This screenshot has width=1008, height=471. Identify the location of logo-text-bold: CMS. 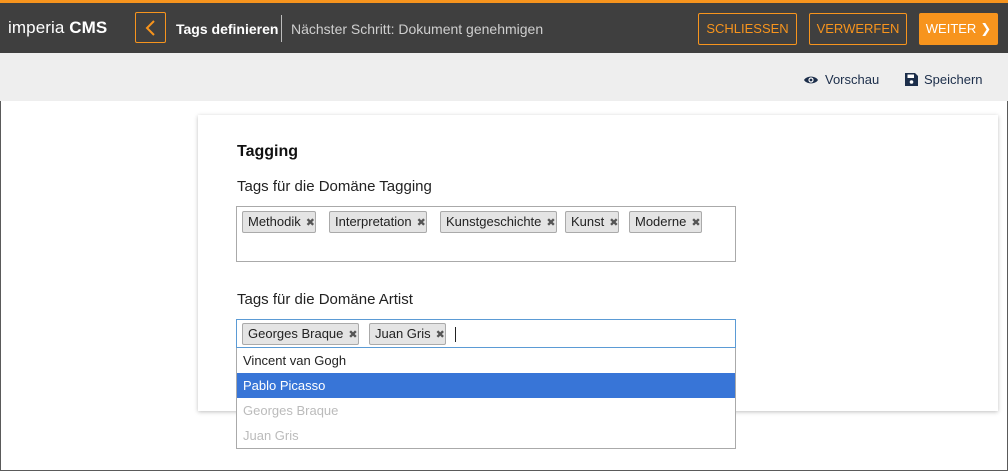
(88, 27).